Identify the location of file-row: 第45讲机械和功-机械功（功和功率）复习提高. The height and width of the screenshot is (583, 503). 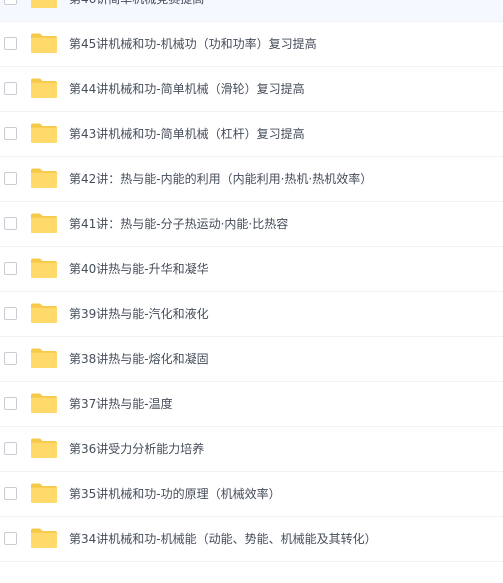
(251, 44).